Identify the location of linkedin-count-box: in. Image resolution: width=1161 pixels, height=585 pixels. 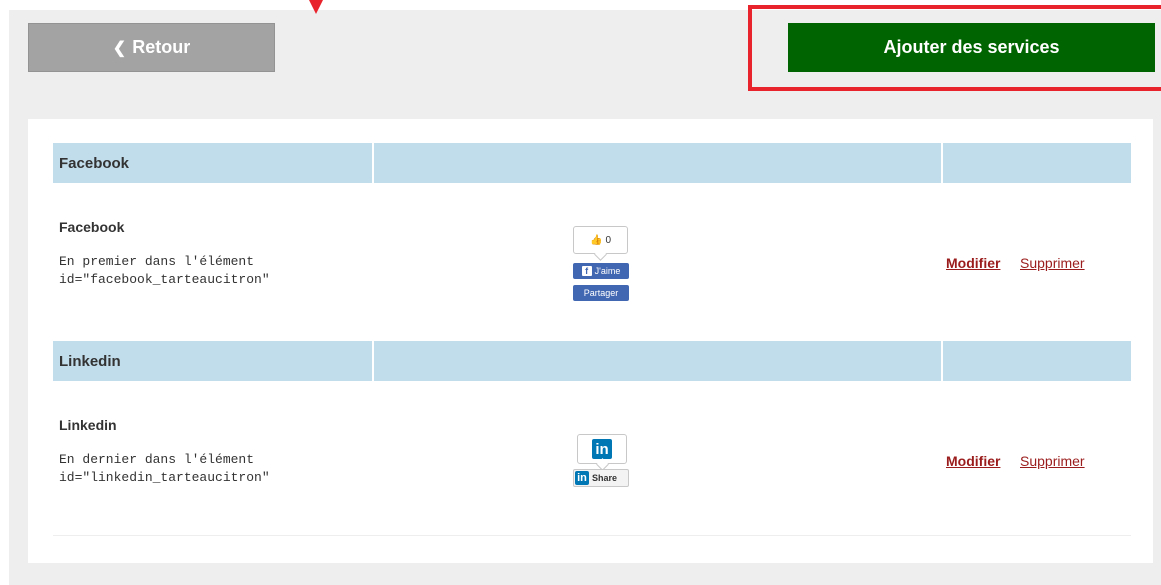
(602, 449).